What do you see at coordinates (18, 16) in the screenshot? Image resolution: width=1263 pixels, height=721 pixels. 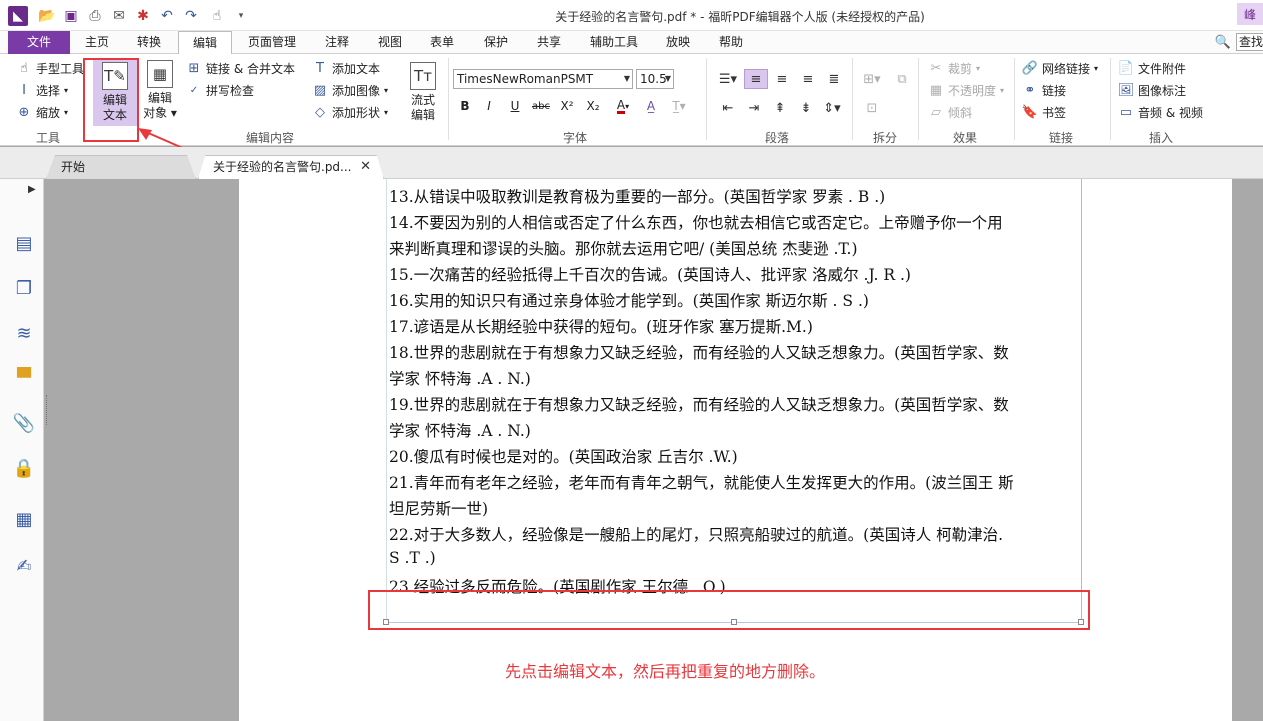 I see `app-logo: ◣` at bounding box center [18, 16].